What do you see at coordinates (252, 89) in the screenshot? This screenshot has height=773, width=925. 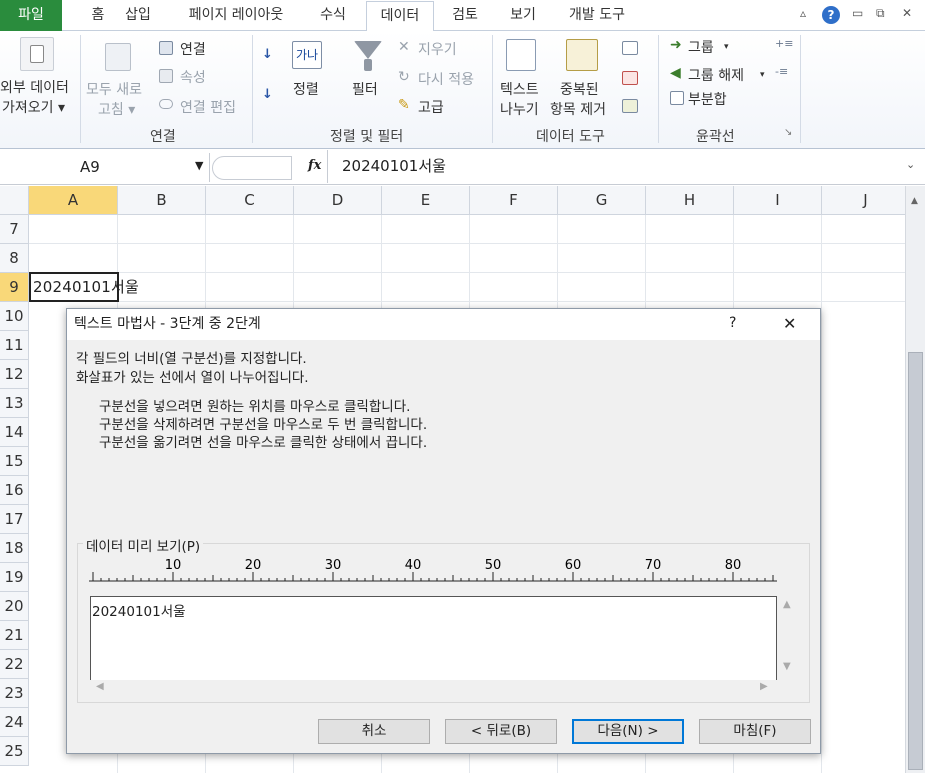 I see `group-separator` at bounding box center [252, 89].